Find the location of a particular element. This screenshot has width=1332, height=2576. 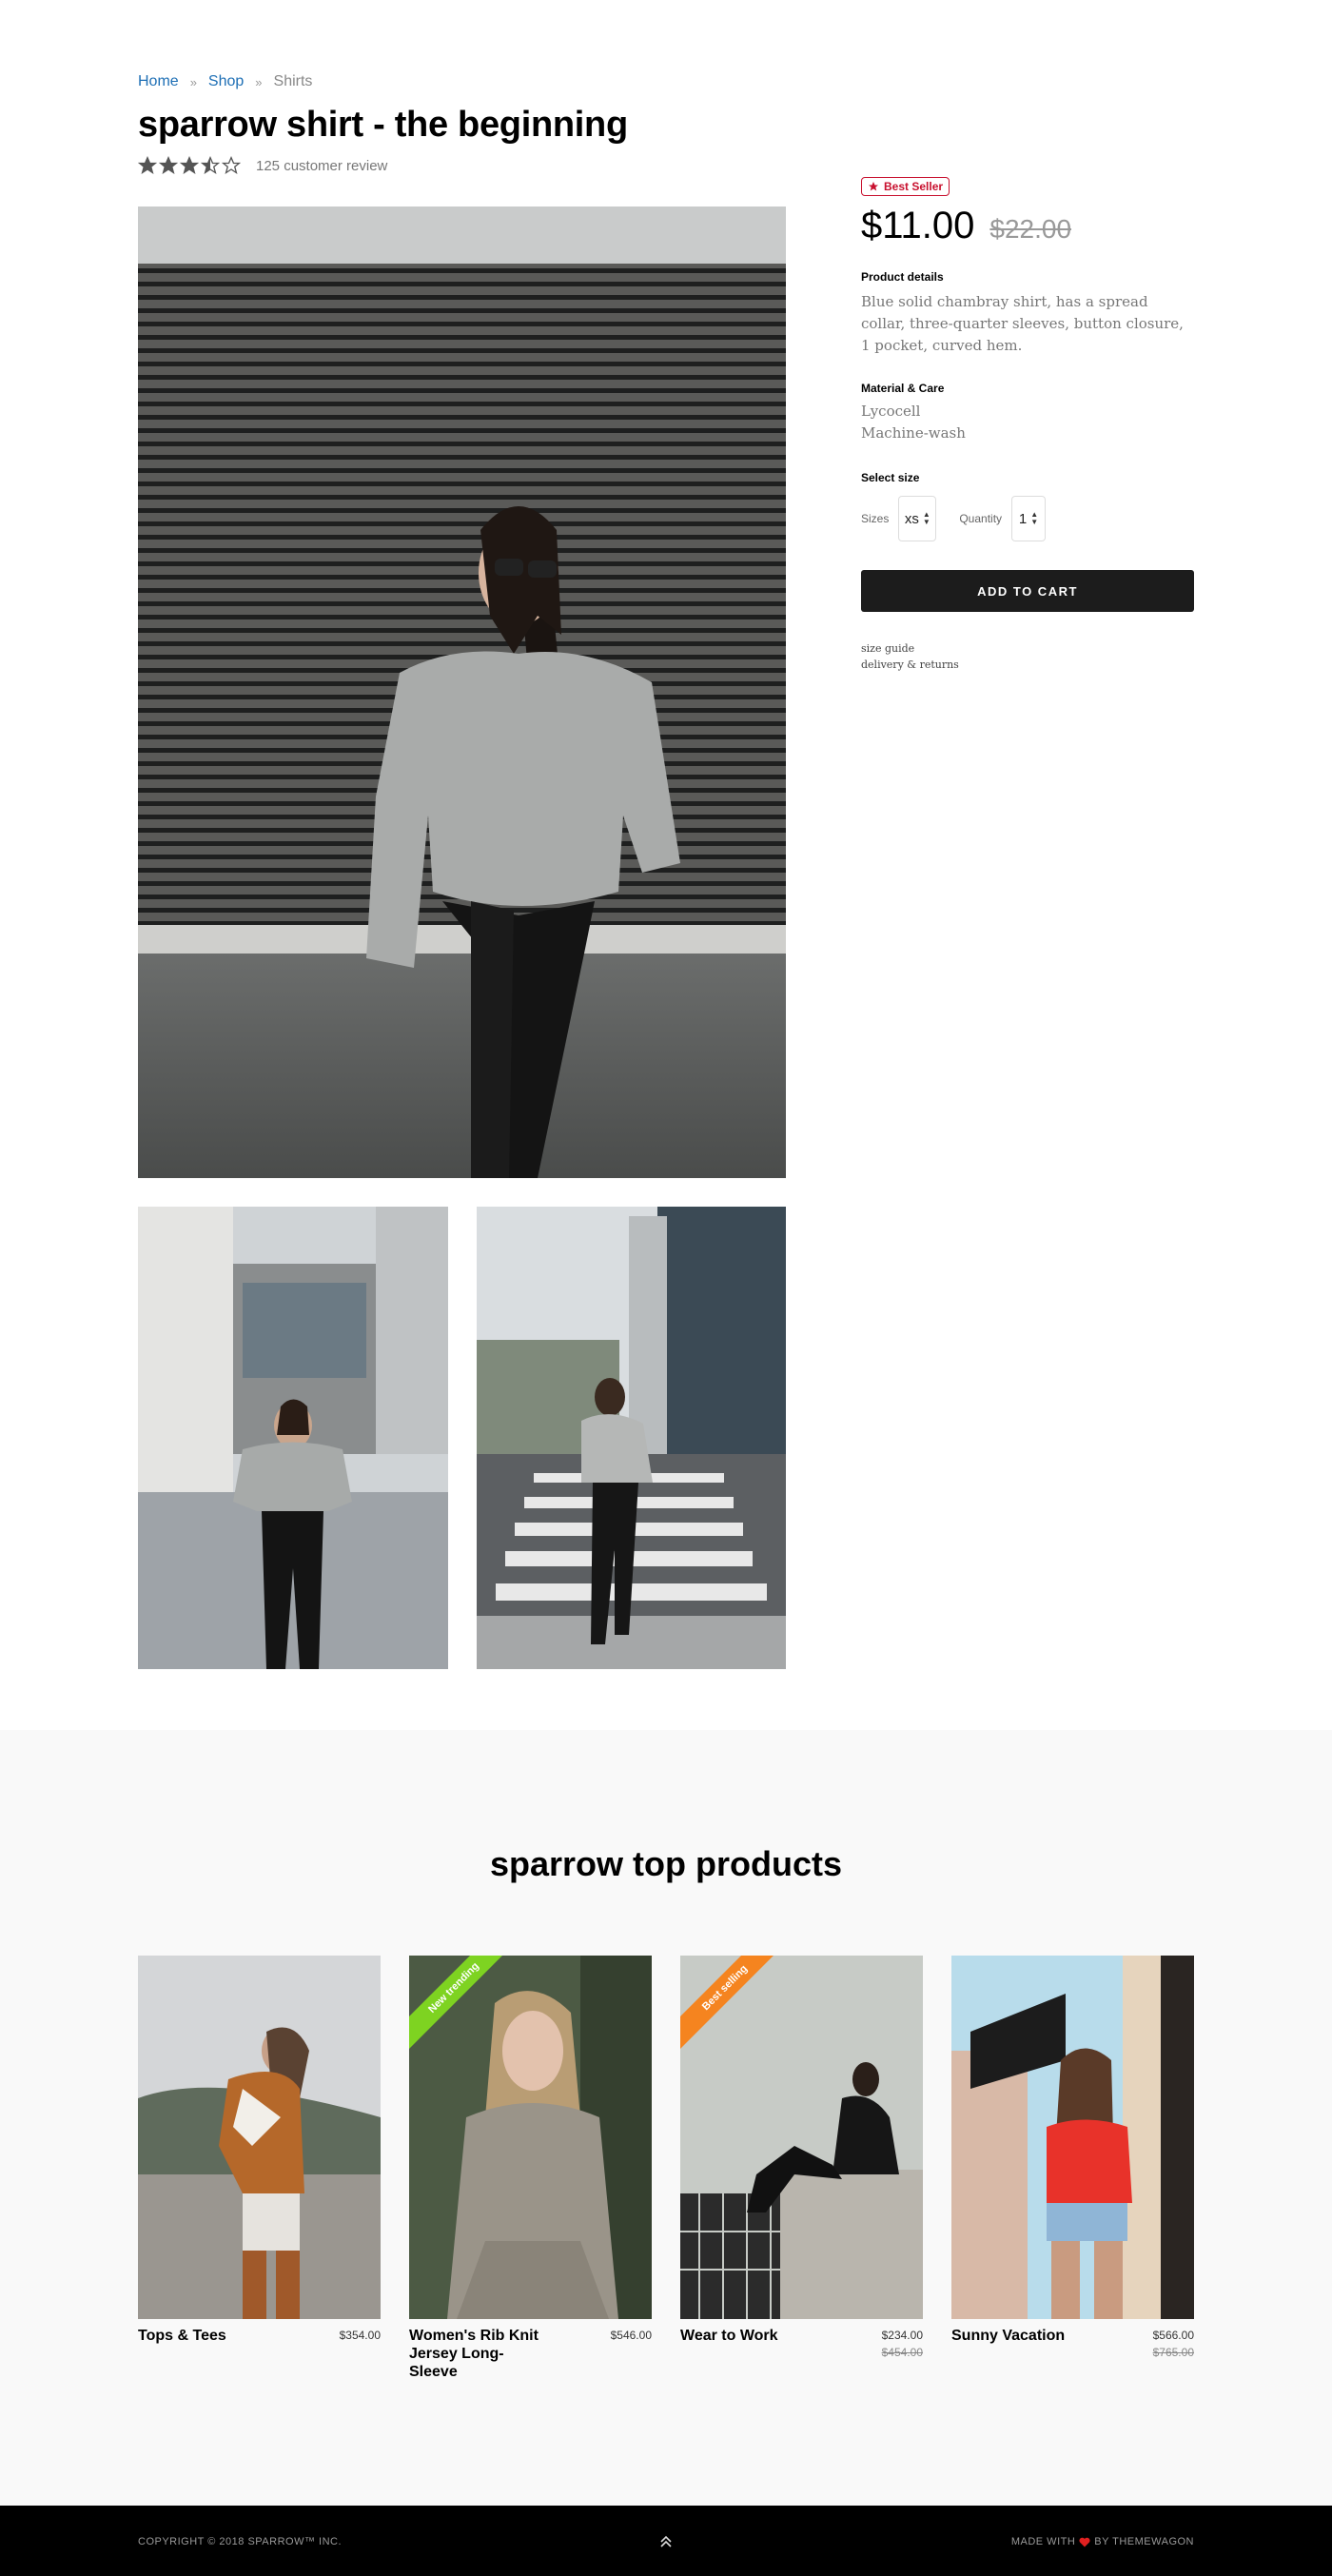

product-name: Women's Rib Knit Jersey Long-Sleeve is located at coordinates (480, 2354).